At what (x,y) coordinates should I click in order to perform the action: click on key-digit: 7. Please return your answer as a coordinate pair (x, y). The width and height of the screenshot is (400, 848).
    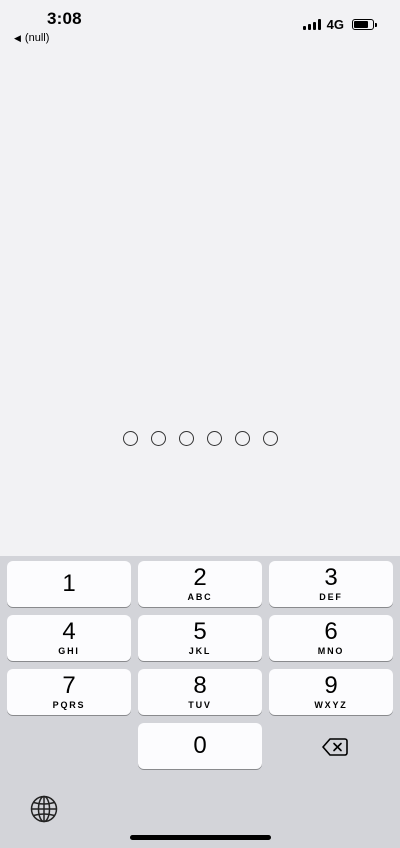
    Looking at the image, I should click on (69, 685).